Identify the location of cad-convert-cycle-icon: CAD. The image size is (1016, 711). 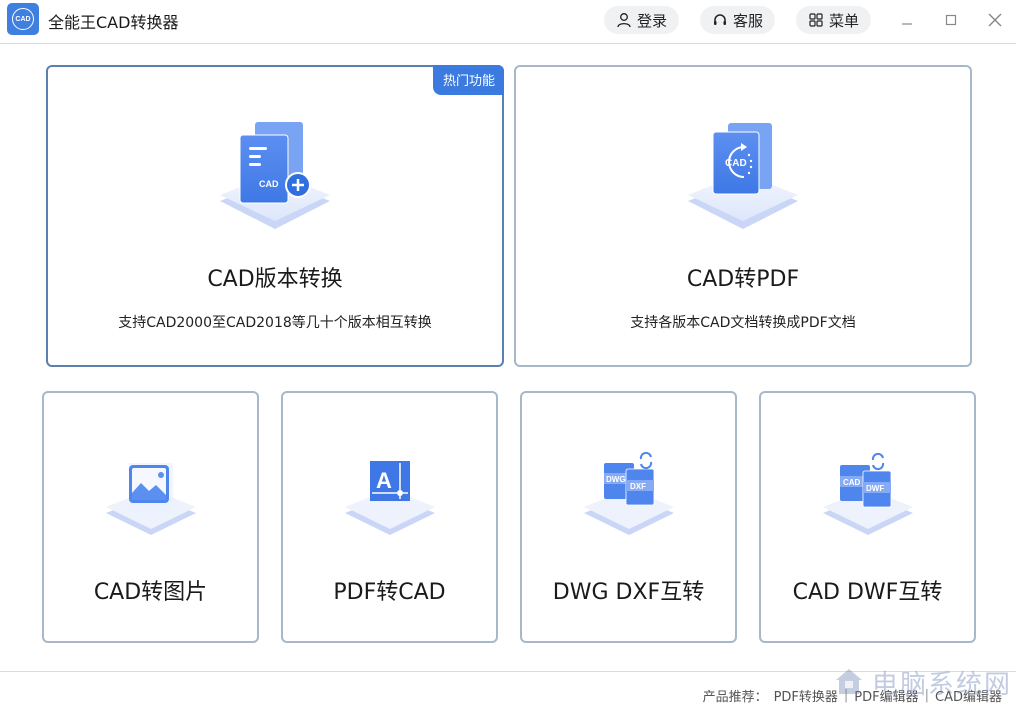
(743, 179).